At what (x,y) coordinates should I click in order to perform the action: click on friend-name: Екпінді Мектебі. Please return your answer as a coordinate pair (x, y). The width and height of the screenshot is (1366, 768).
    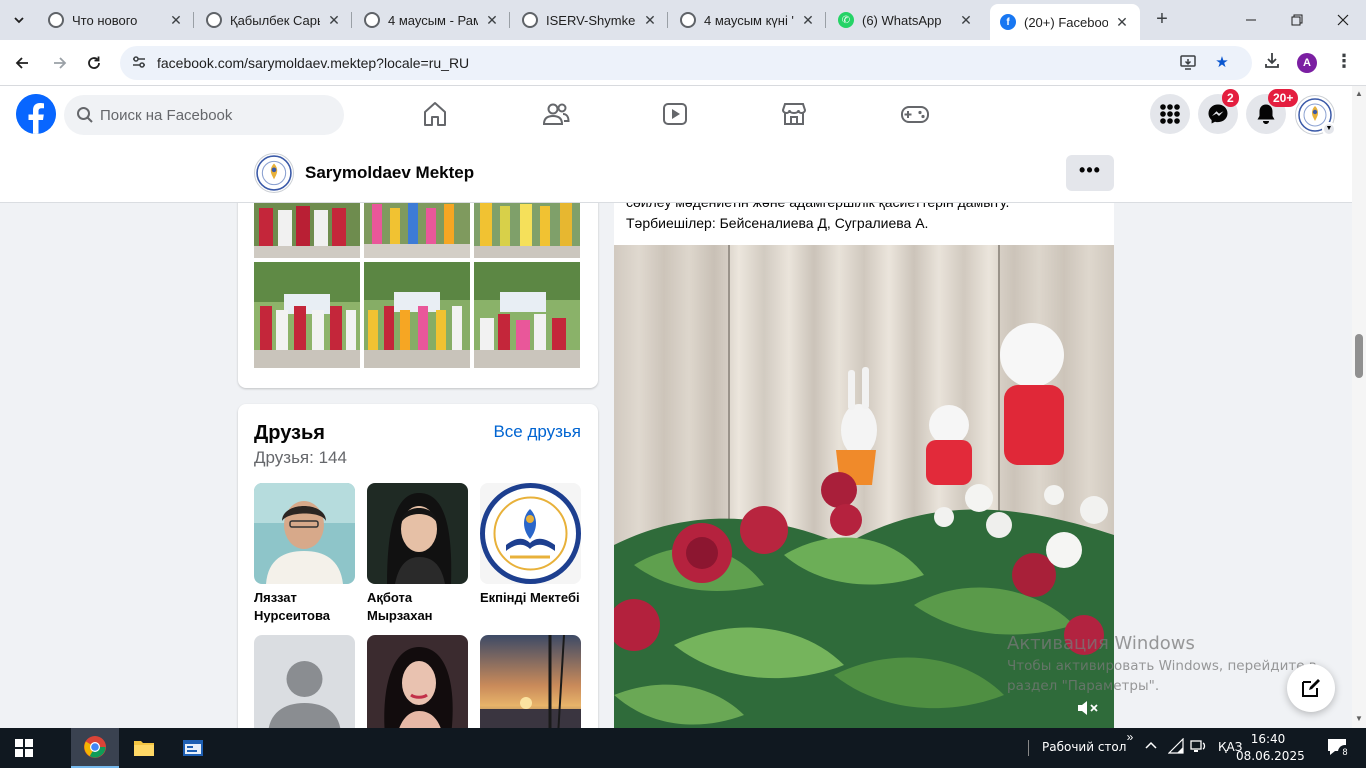
    Looking at the image, I should click on (530, 598).